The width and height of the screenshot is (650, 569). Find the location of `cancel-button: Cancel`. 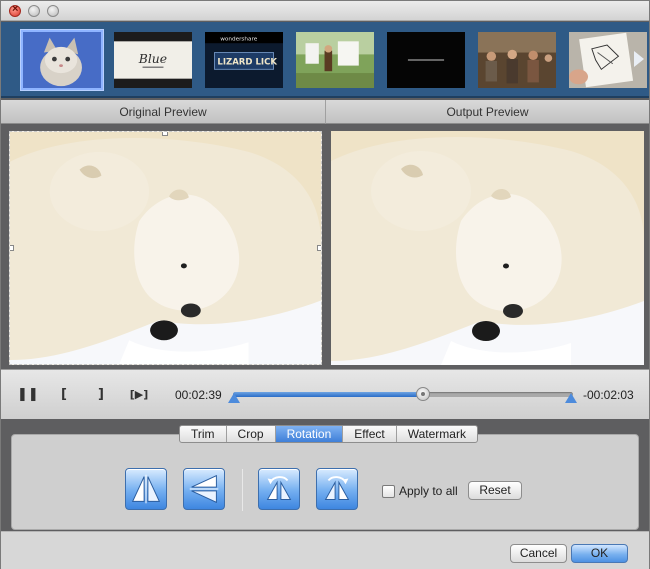

cancel-button: Cancel is located at coordinates (538, 553).